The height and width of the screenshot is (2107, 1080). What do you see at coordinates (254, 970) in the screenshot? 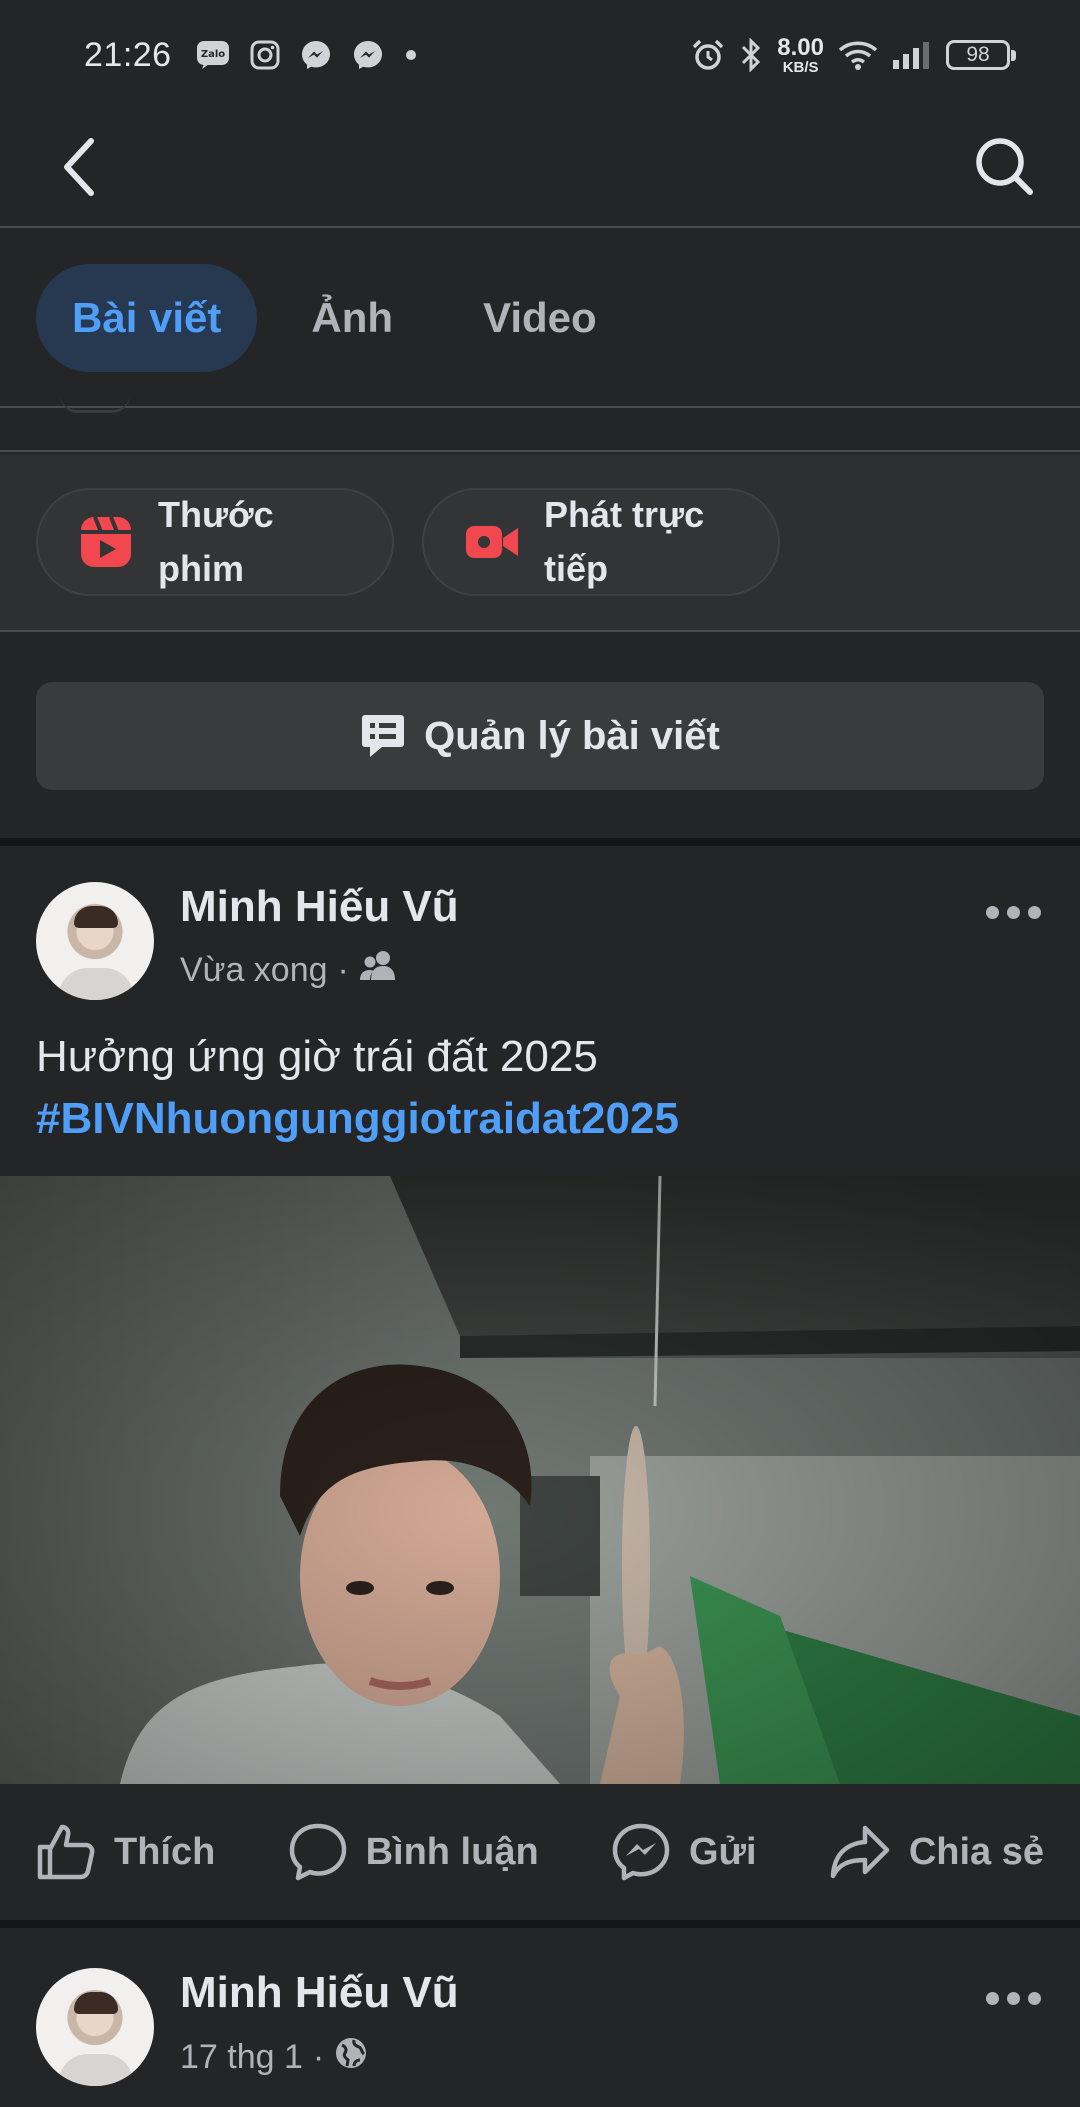
I see `post-time: Vừa xong` at bounding box center [254, 970].